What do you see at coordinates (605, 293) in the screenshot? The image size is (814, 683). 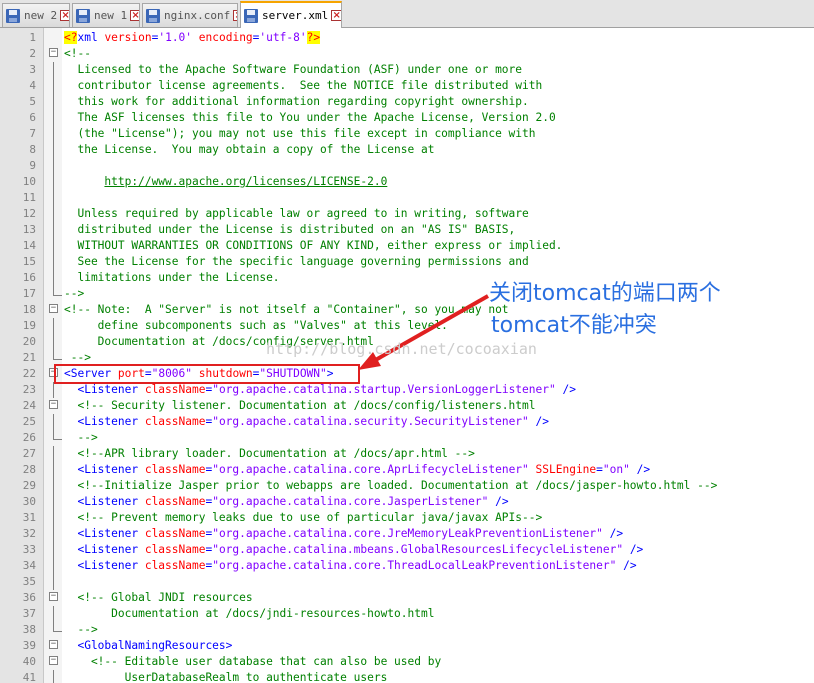 I see `annotation-line-1: 关闭tomcat的端口两个` at bounding box center [605, 293].